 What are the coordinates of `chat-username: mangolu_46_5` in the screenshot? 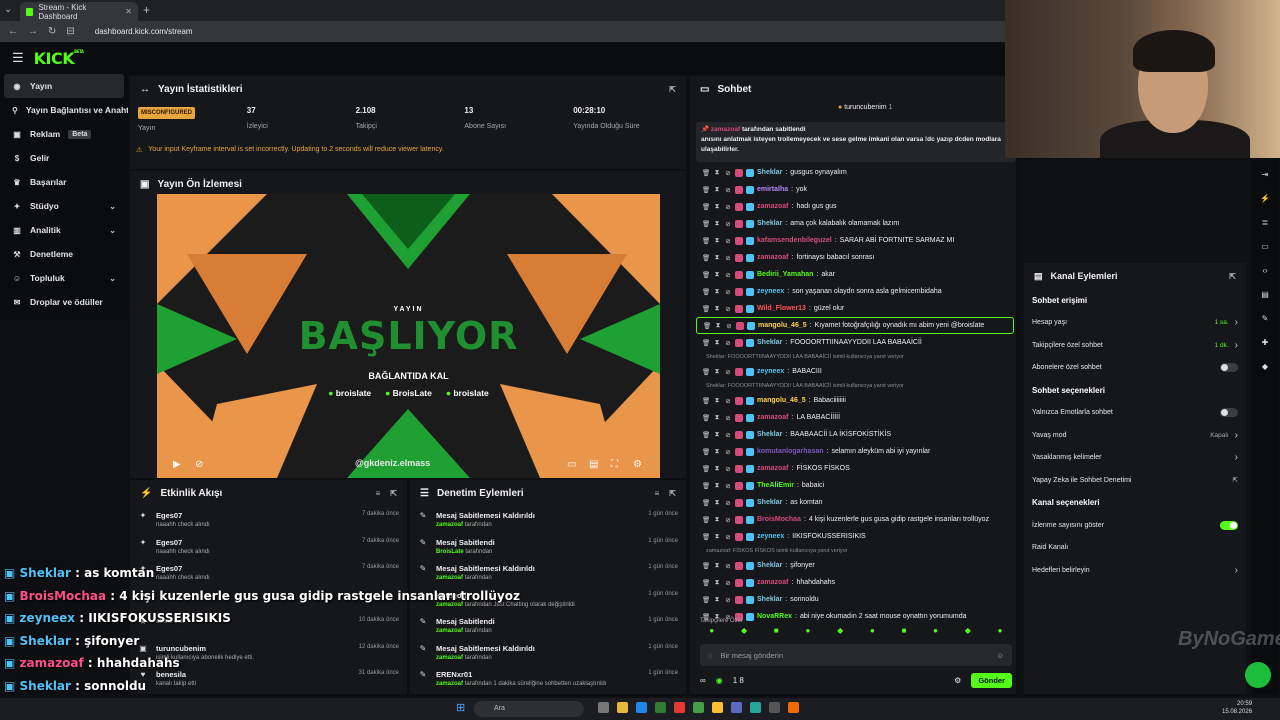 It's located at (782, 325).